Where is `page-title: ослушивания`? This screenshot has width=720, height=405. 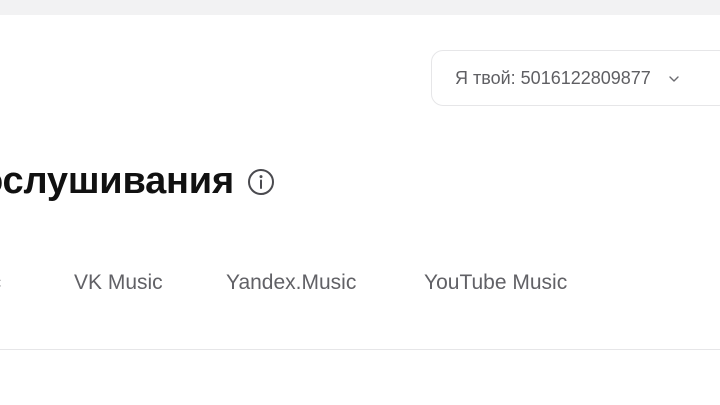 page-title: ослушивания is located at coordinates (117, 181).